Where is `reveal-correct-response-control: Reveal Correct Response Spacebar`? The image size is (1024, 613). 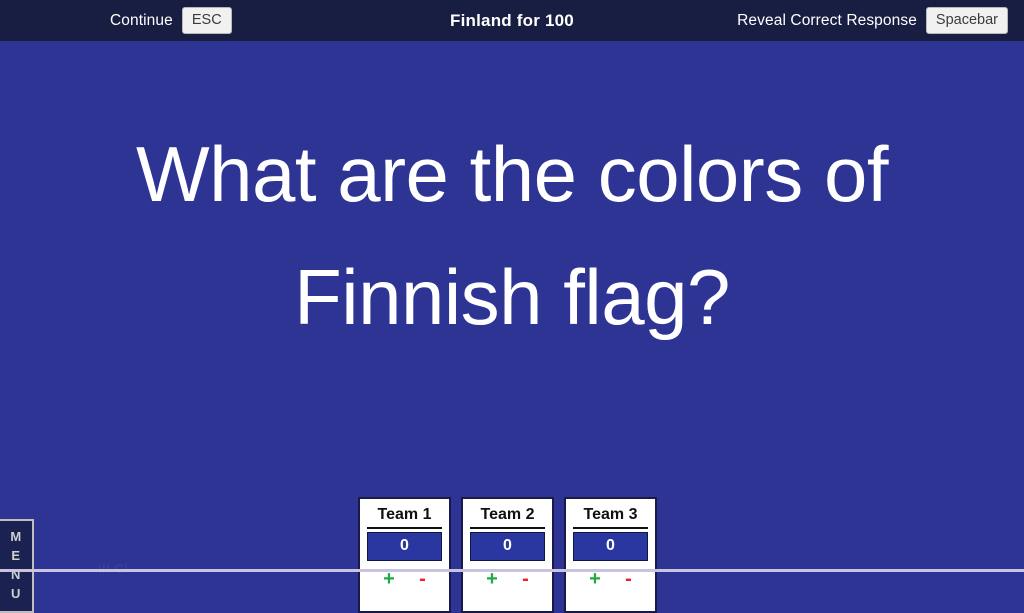
reveal-correct-response-control: Reveal Correct Response Spacebar is located at coordinates (872, 20).